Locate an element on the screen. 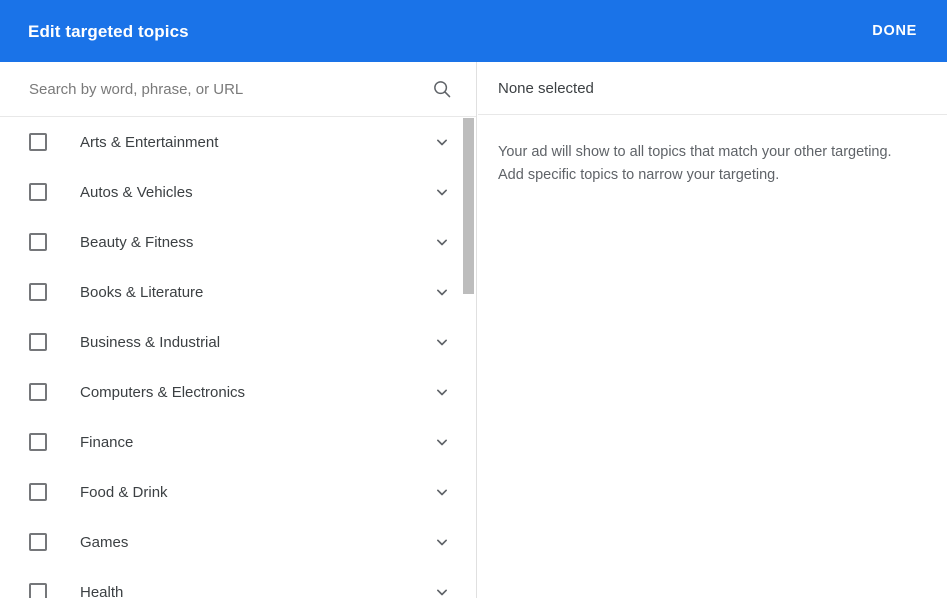 This screenshot has width=947, height=598. topic-row: Books & Literature is located at coordinates (238, 292).